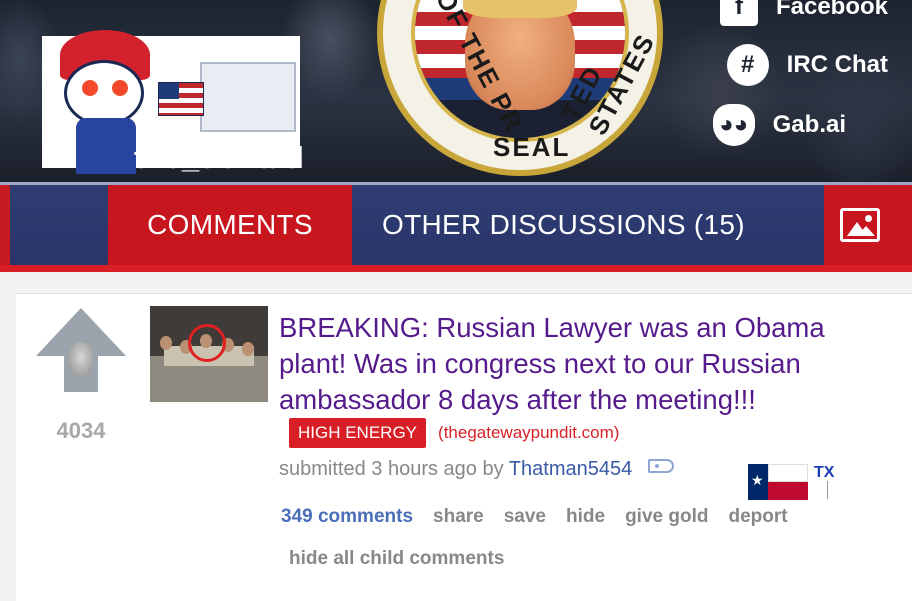 The height and width of the screenshot is (601, 912). Describe the element at coordinates (809, 124) in the screenshot. I see `gab-label: Gab.ai` at that location.